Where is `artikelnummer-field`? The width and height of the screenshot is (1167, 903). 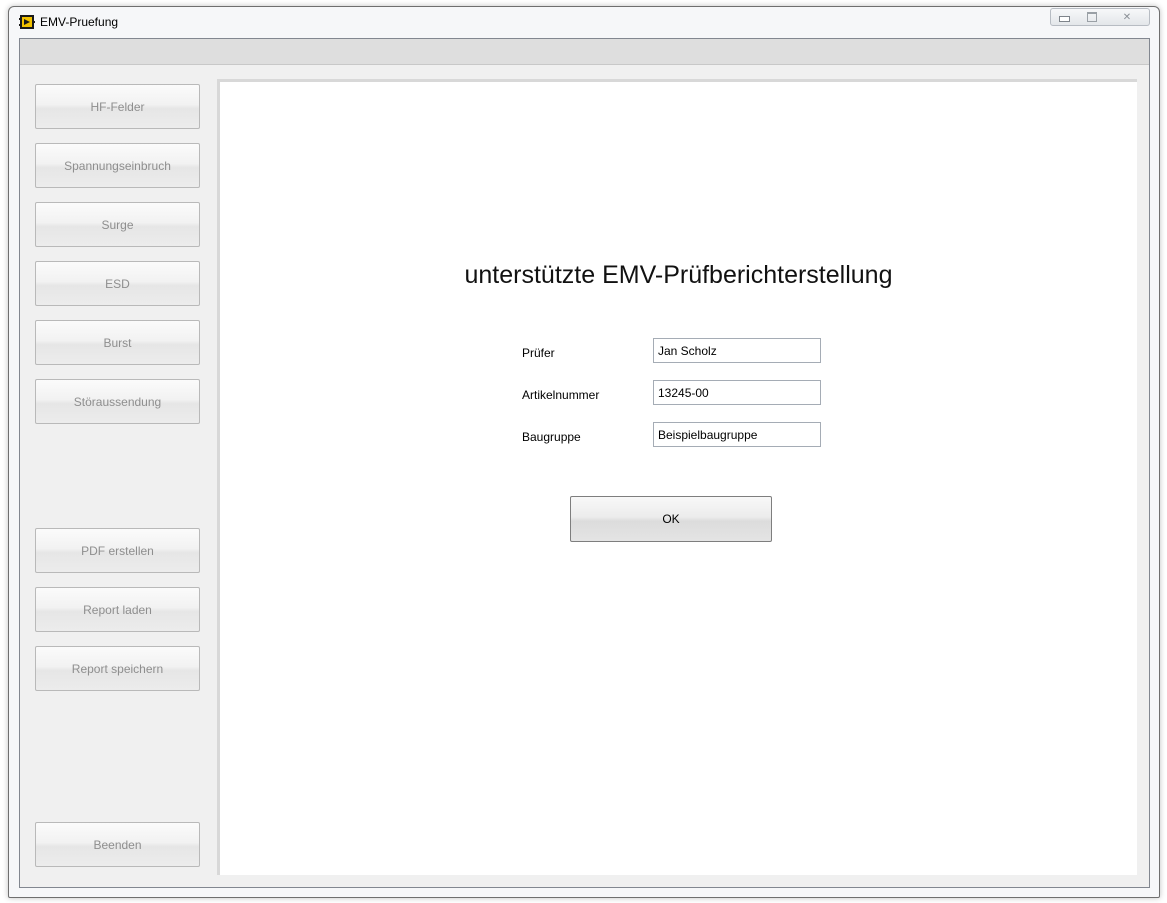 artikelnummer-field is located at coordinates (737, 392).